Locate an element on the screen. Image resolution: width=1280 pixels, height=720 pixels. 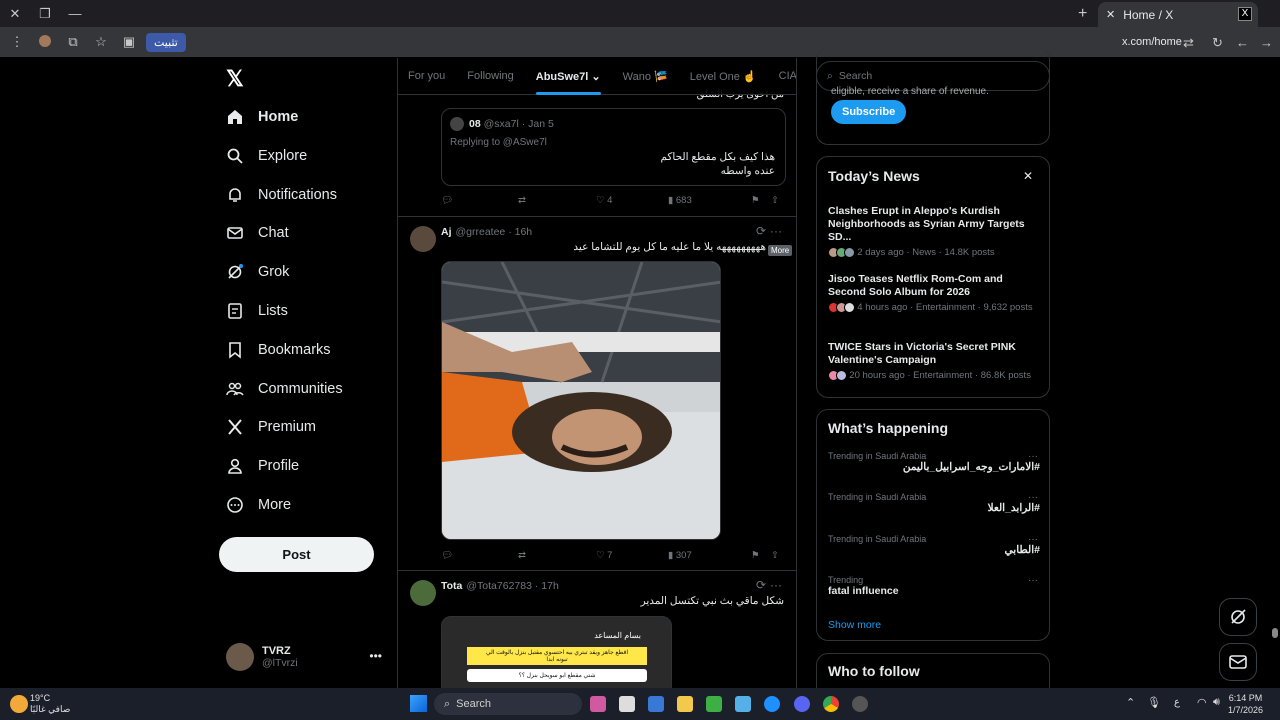
nav-item-home: Home is located at coordinates (262, 117).